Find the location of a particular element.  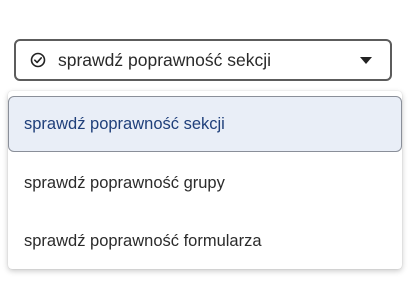

caret-down-icon is located at coordinates (366, 60).